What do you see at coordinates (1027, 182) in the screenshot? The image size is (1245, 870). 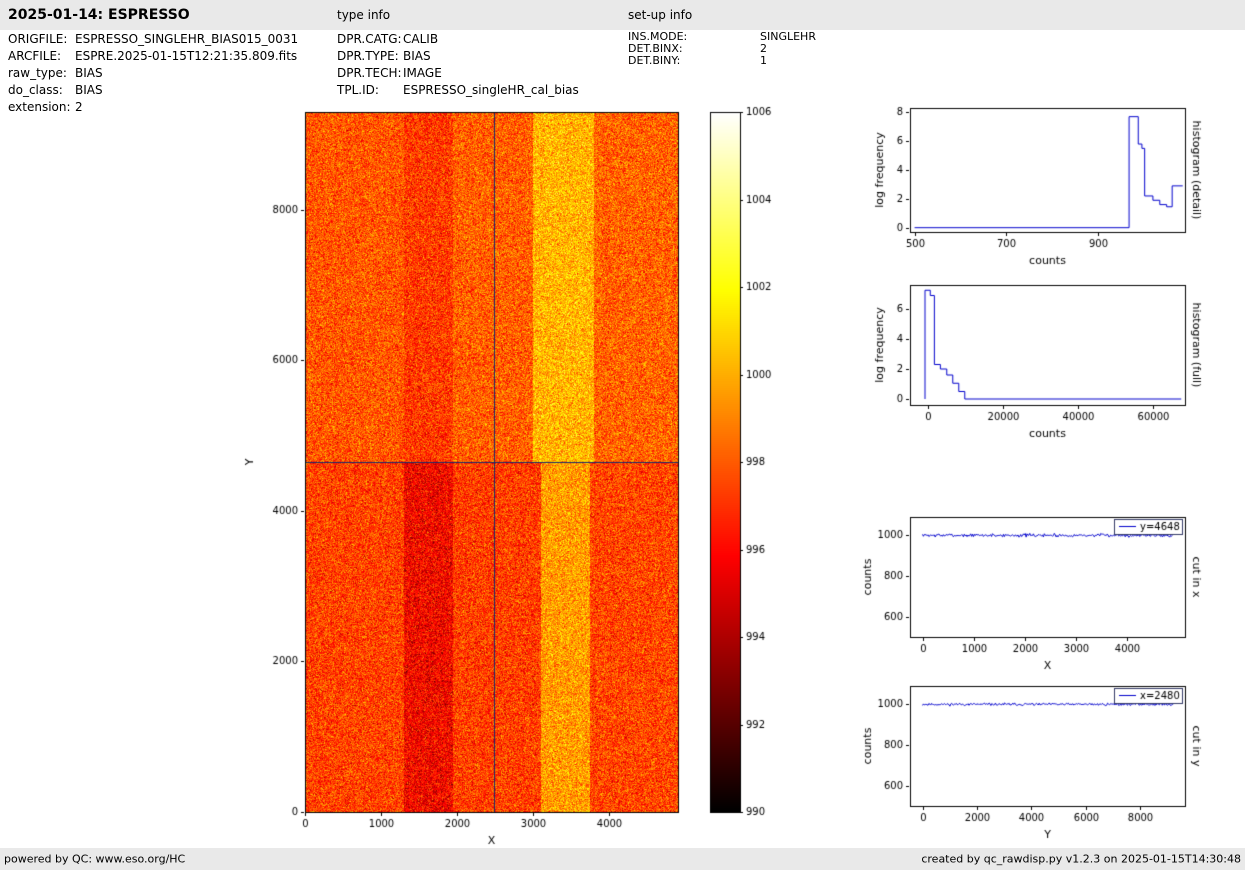 I see `histogram-detail-plot` at bounding box center [1027, 182].